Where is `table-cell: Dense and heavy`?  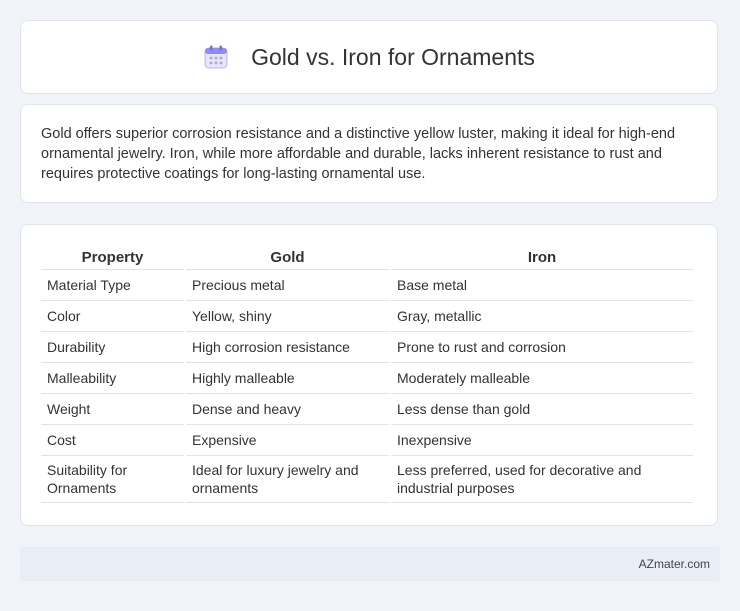 table-cell: Dense and heavy is located at coordinates (287, 409).